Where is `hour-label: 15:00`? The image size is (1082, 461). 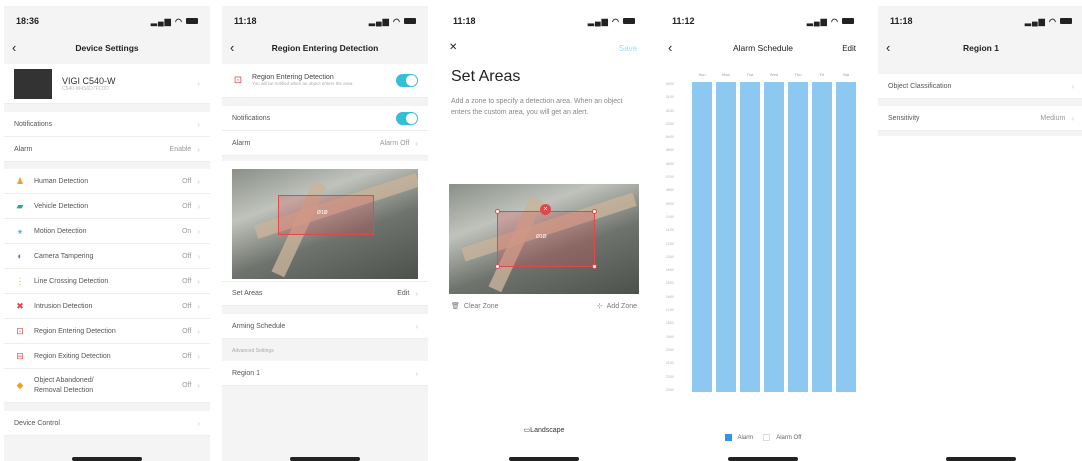 hour-label: 15:00 is located at coordinates (670, 283).